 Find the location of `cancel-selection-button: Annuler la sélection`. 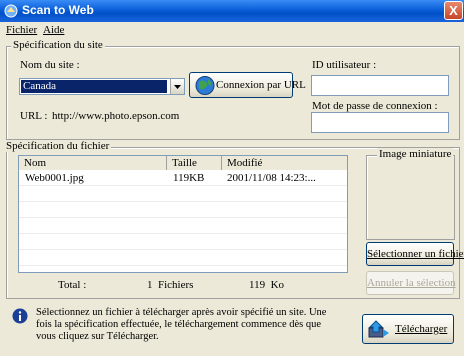

cancel-selection-button: Annuler la sélection is located at coordinates (411, 283).